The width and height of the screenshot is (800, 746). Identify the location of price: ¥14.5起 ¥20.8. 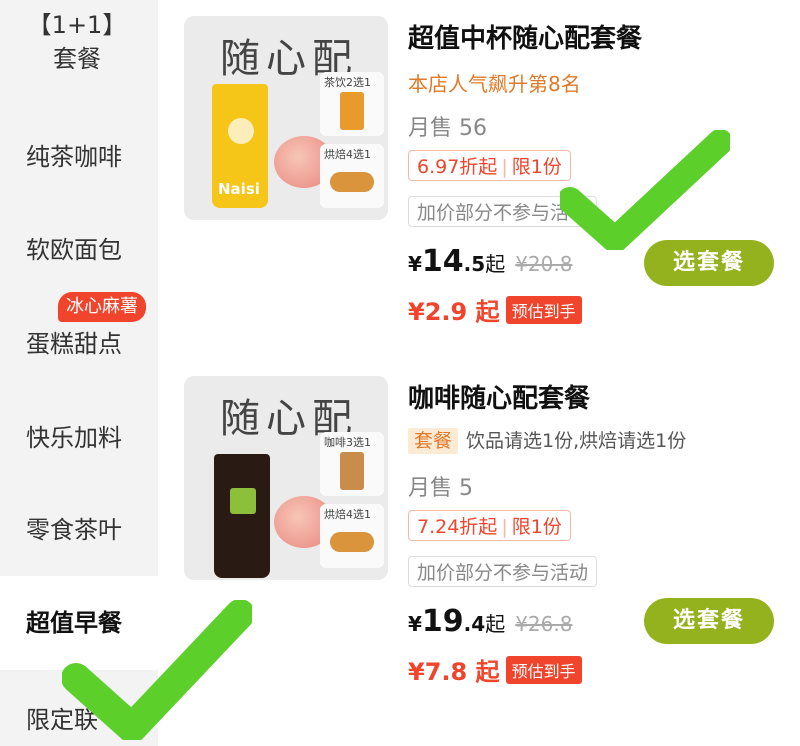
(490, 261).